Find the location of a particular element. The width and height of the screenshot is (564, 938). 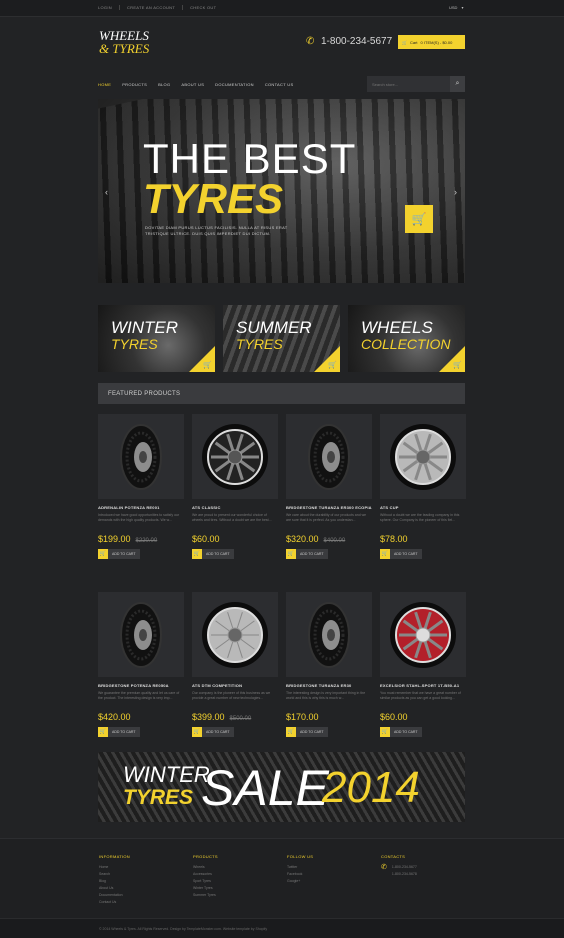

footer-link: Blog is located at coordinates (114, 881).